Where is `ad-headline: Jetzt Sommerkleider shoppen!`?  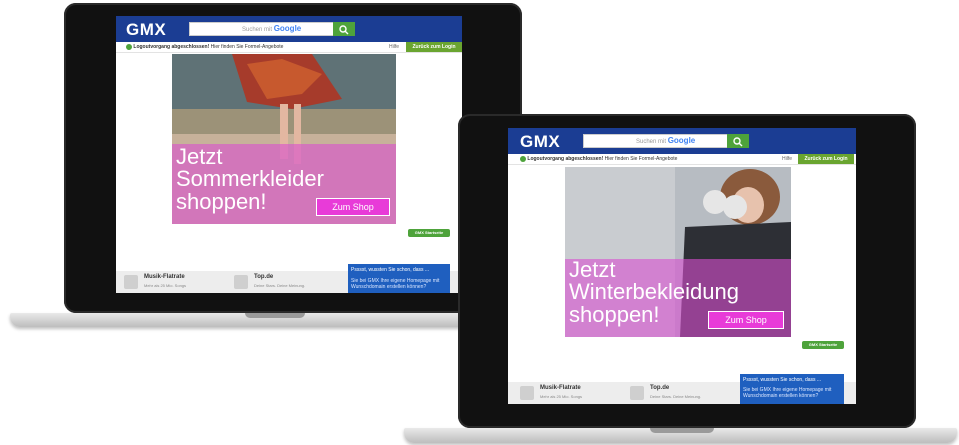 ad-headline: Jetzt Sommerkleider shoppen! is located at coordinates (250, 179).